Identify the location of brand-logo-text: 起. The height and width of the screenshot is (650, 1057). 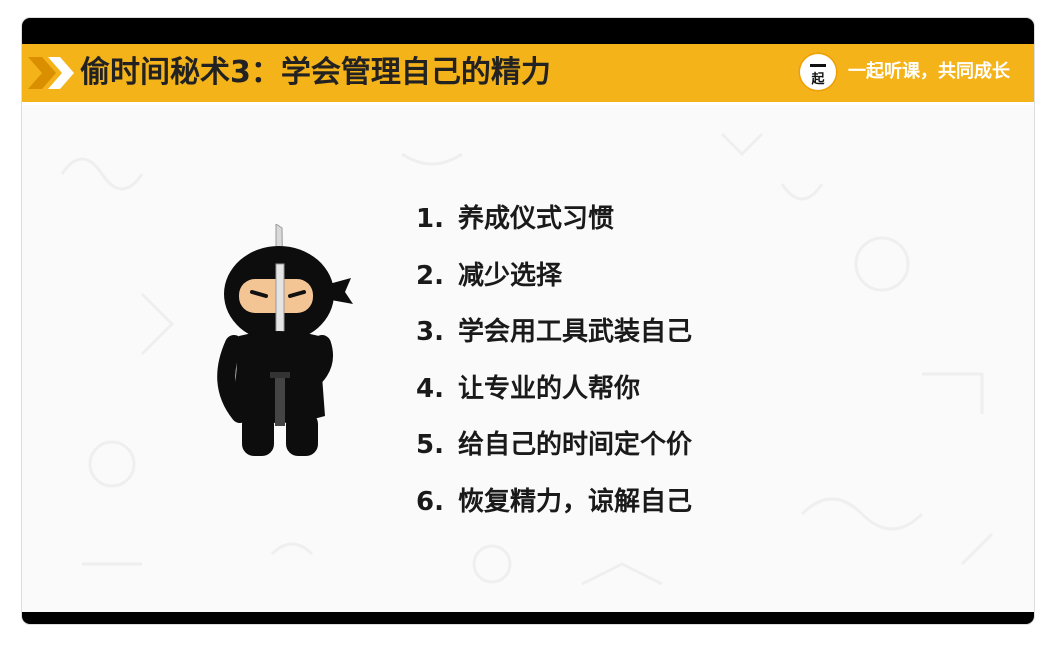
(818, 79).